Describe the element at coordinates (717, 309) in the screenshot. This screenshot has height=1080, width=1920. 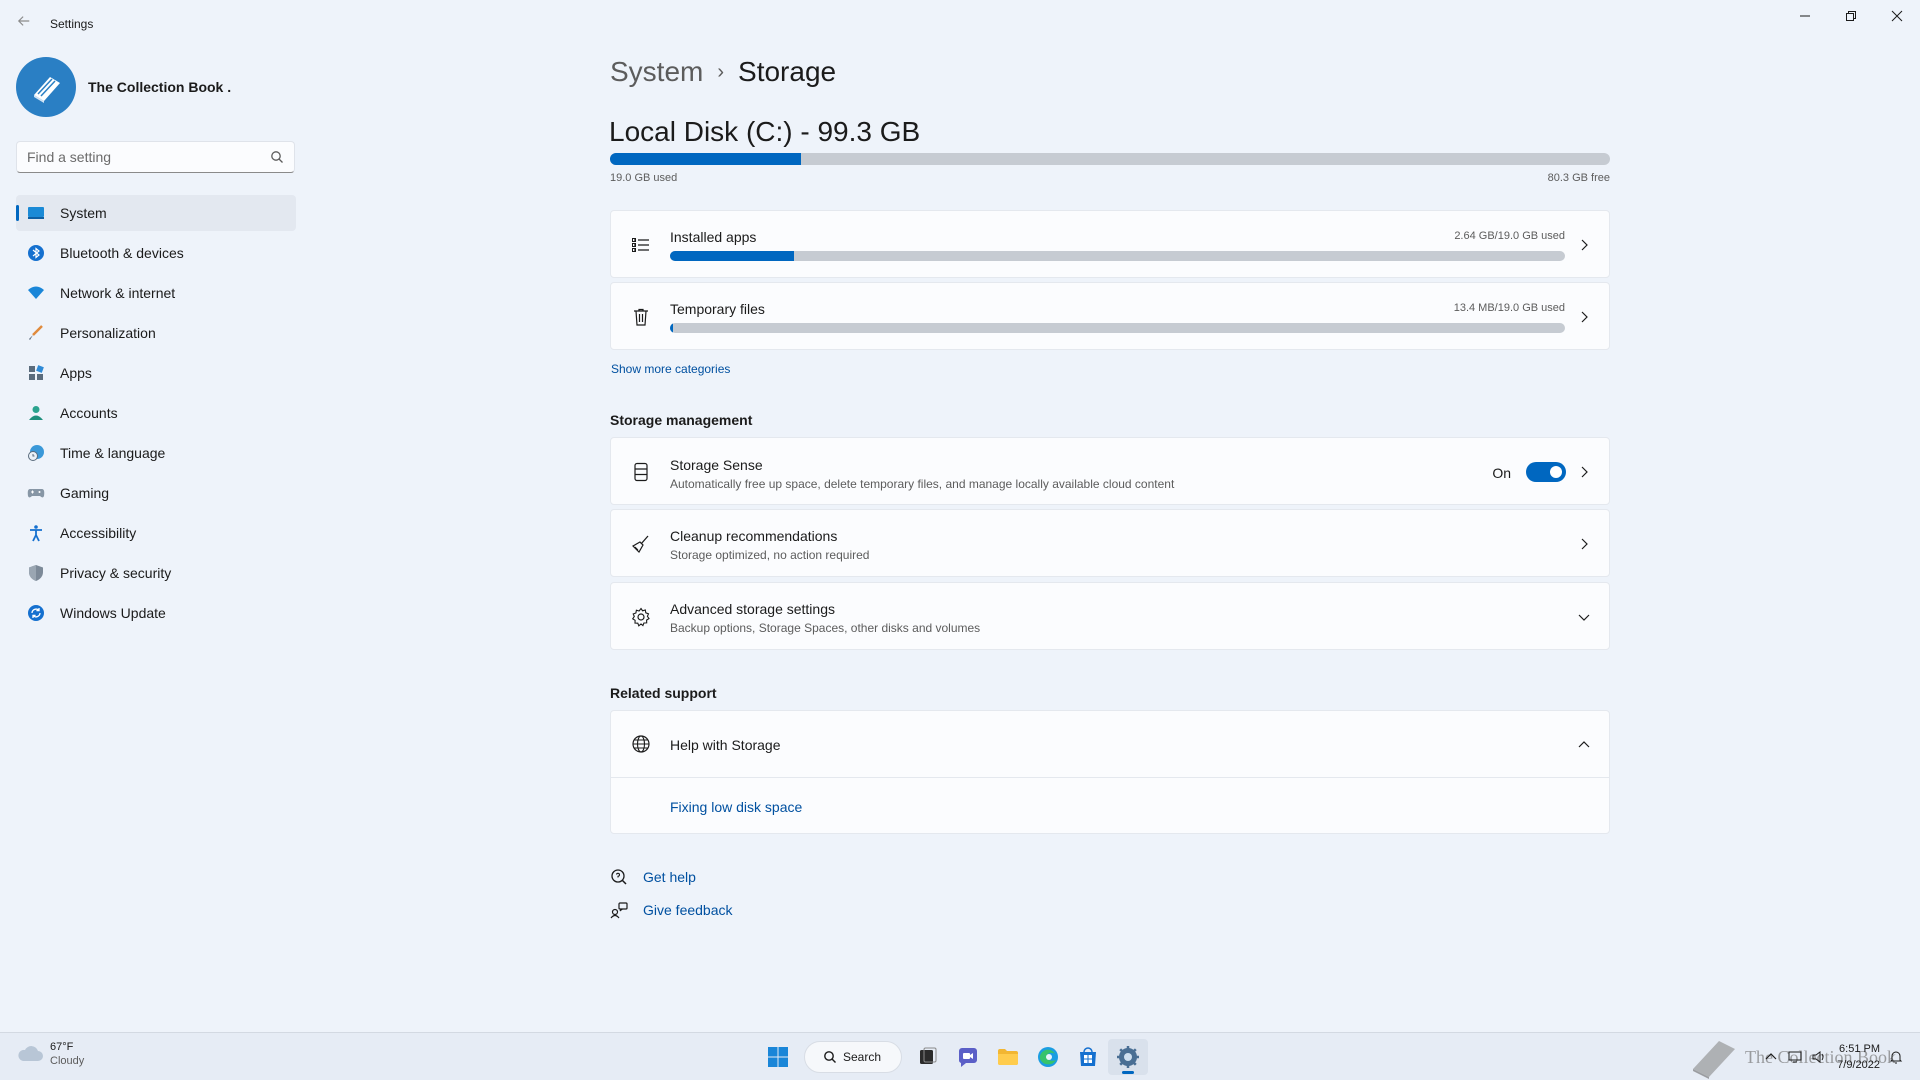
I see `temporary-files-title: Temporary files` at that location.